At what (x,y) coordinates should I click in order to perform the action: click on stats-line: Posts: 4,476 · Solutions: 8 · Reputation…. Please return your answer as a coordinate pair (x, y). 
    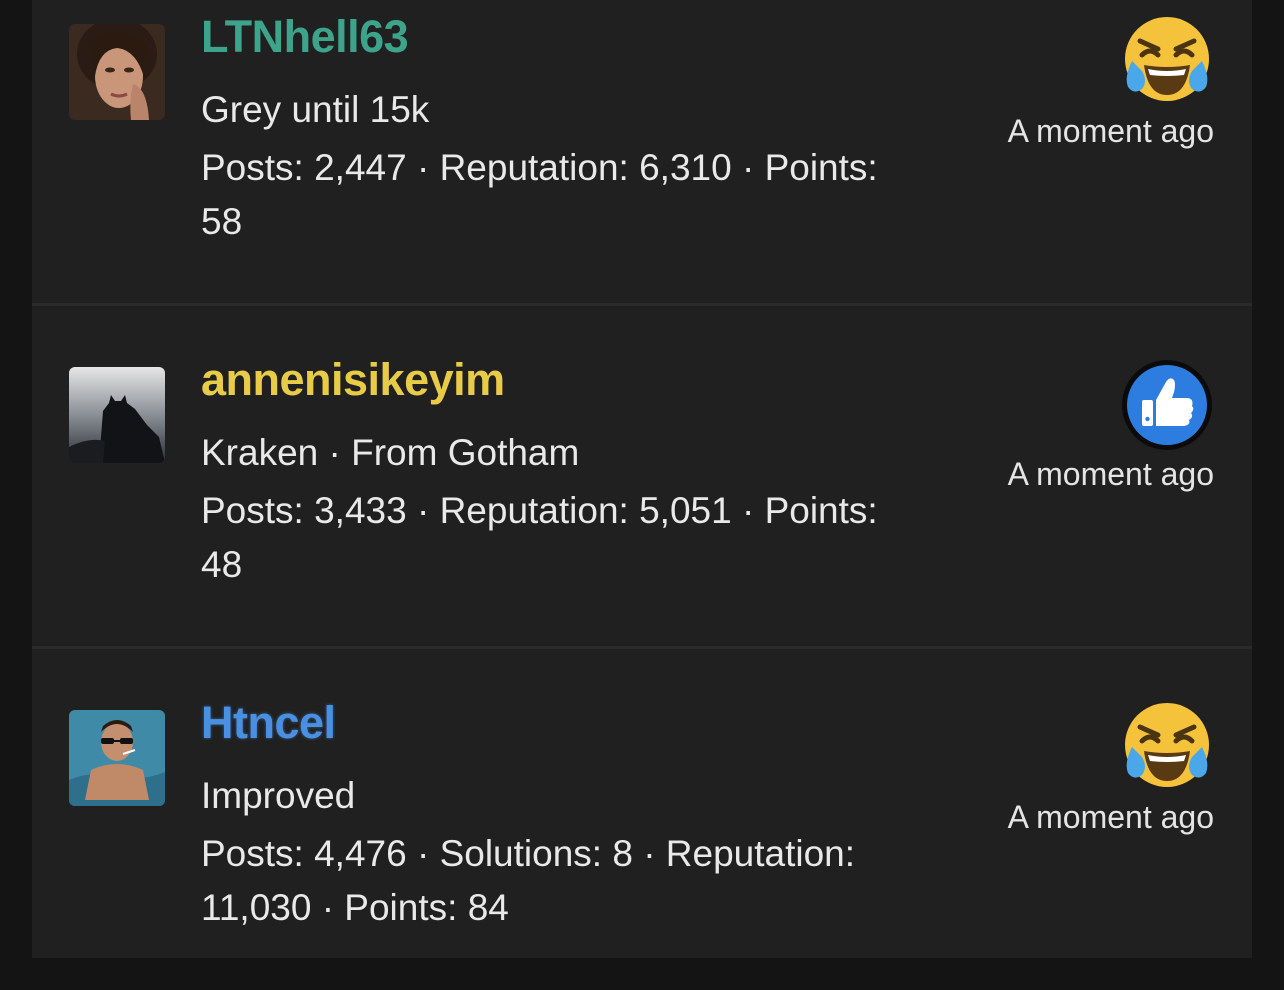
    Looking at the image, I should click on (528, 853).